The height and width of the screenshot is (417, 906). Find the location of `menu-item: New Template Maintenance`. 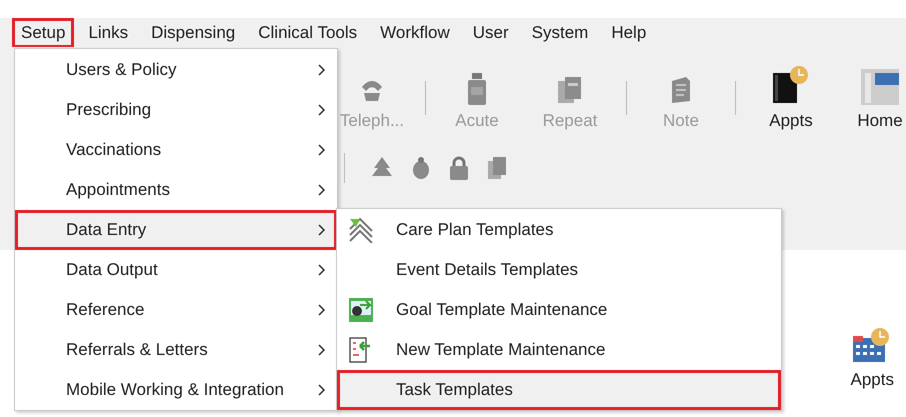

menu-item: New Template Maintenance is located at coordinates (559, 350).